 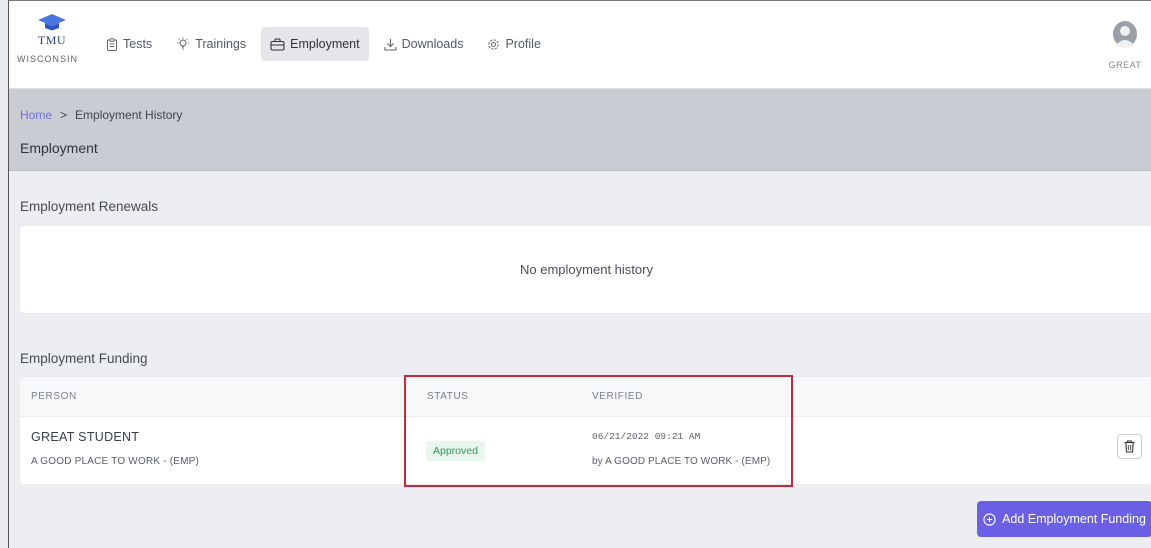 I want to click on renewals-section-title: Employment Renewals, so click(x=89, y=206).